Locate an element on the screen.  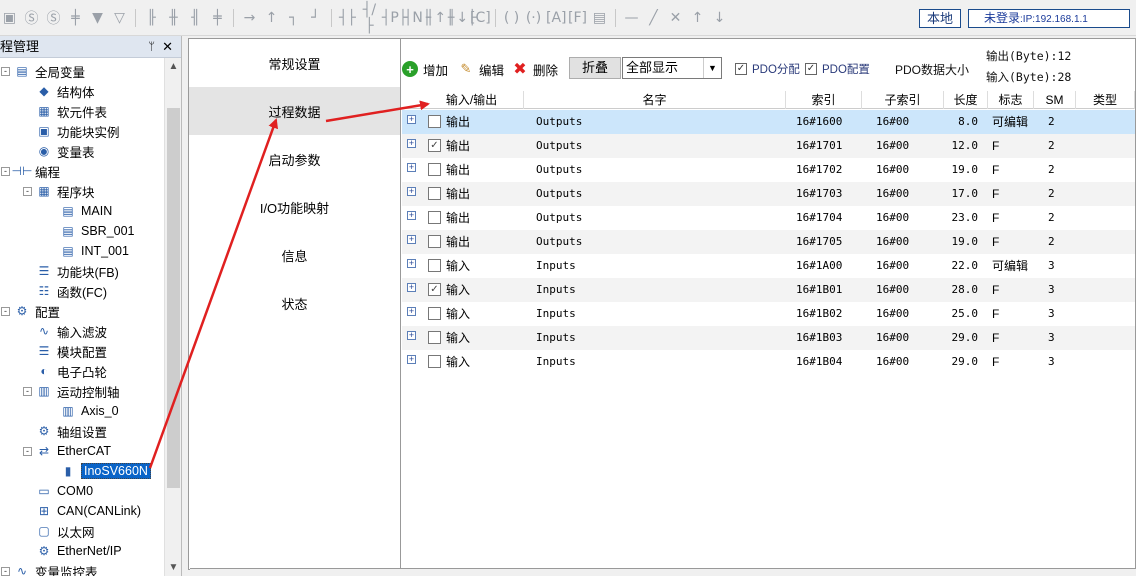
side-tab: 启动参数 is located at coordinates (294, 159).